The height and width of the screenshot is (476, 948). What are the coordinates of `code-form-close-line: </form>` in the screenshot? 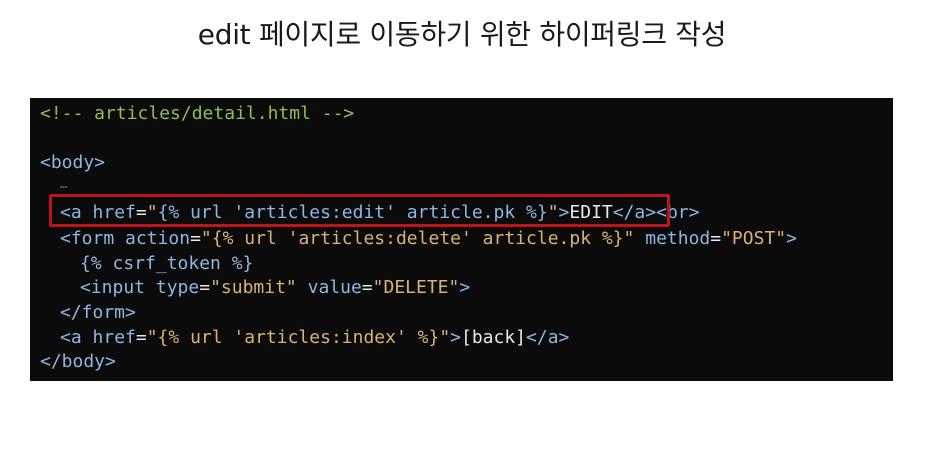 It's located at (98, 312).